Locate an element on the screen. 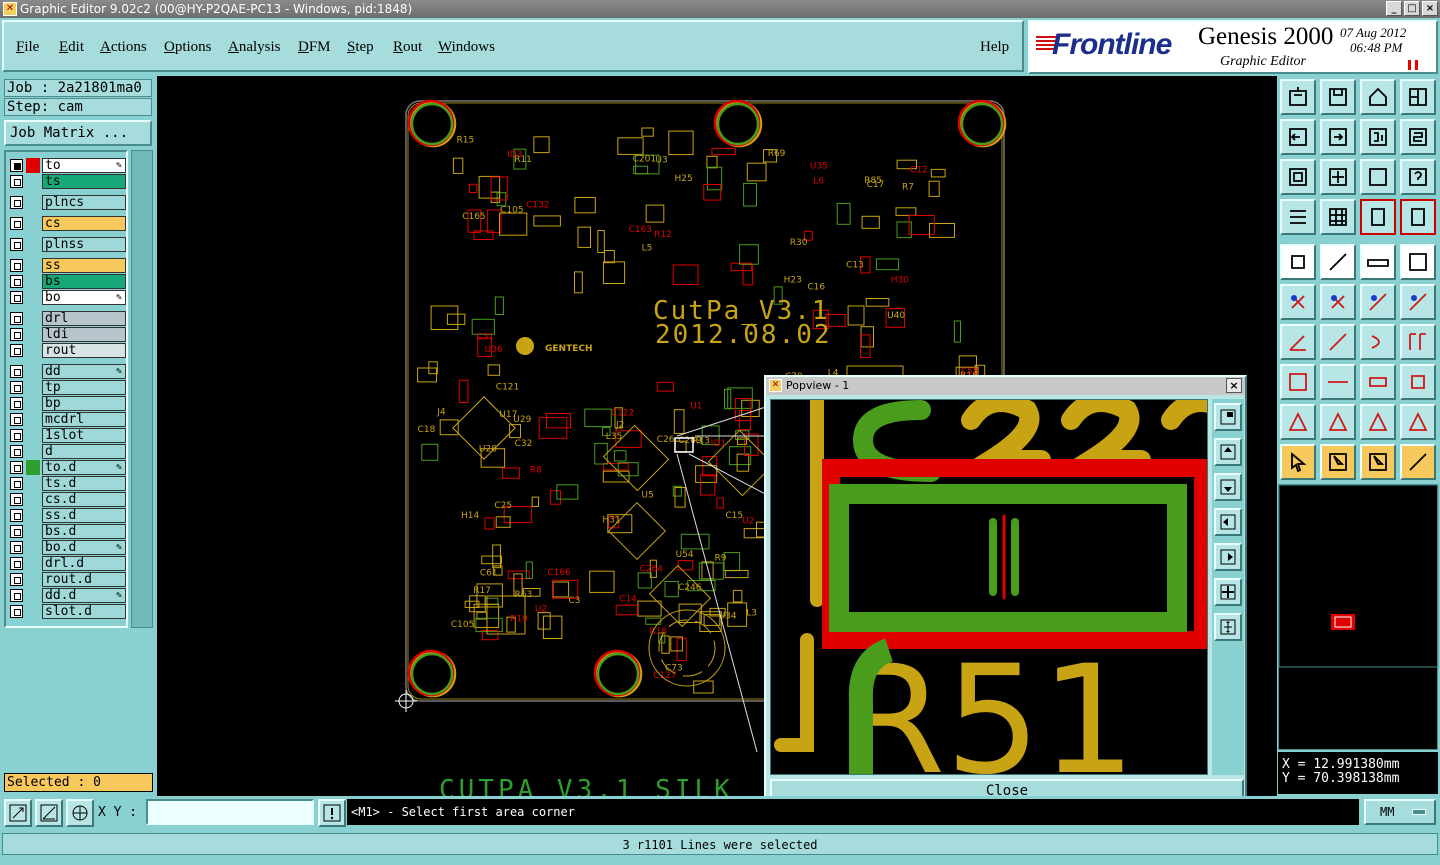 The height and width of the screenshot is (865, 1440). menu-file: File is located at coordinates (27, 47).